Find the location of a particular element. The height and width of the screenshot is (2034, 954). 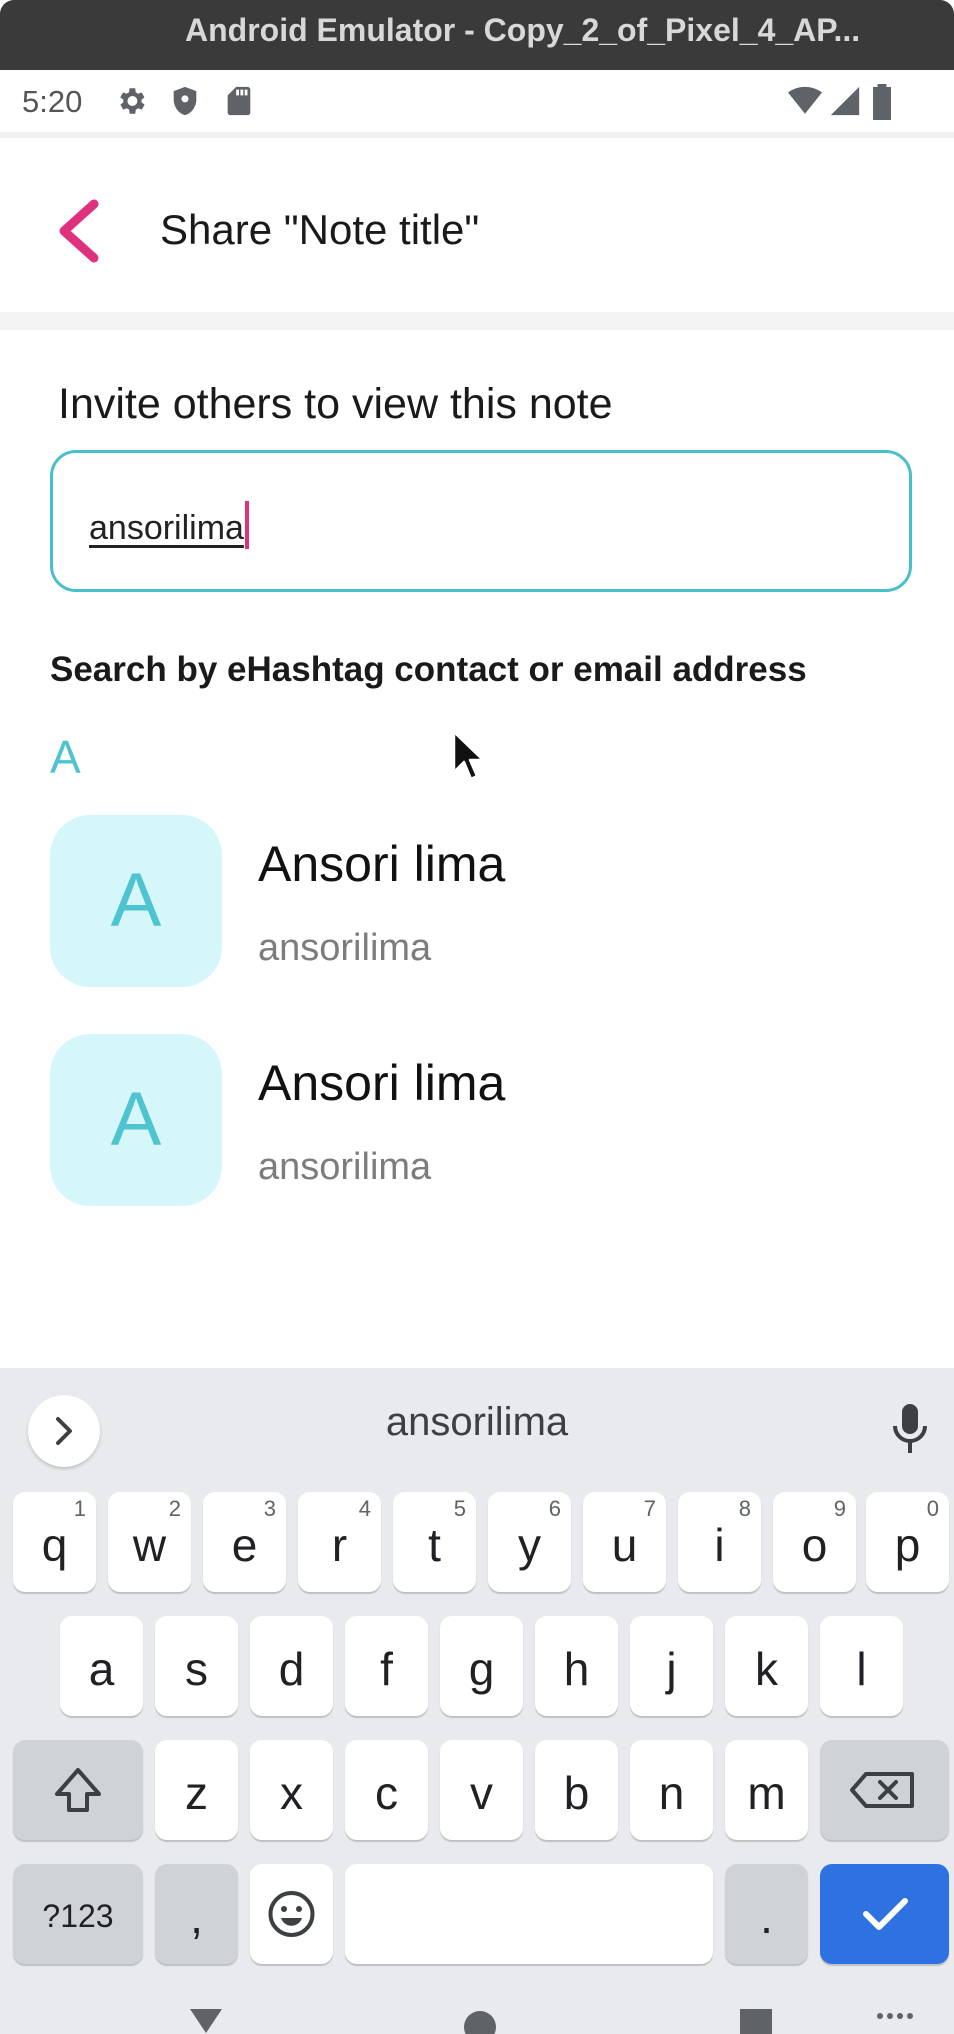

key-l: l is located at coordinates (861, 1666).